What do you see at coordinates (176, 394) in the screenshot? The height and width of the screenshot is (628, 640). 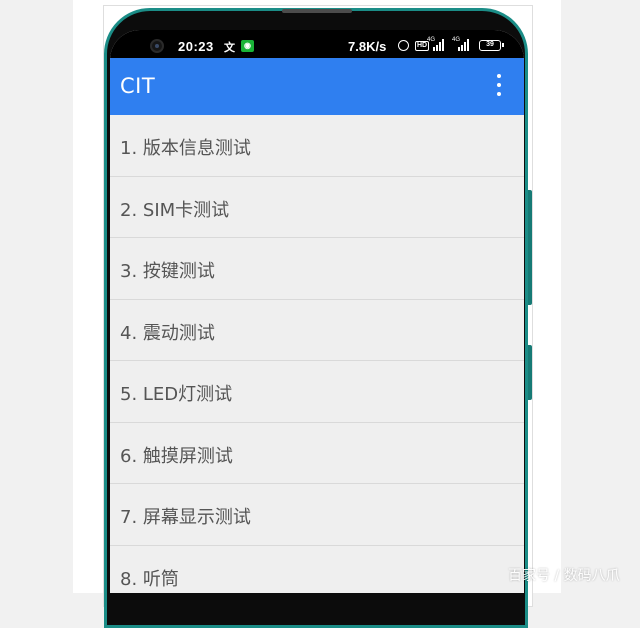 I see `list-item-label: 5. LED灯测试` at bounding box center [176, 394].